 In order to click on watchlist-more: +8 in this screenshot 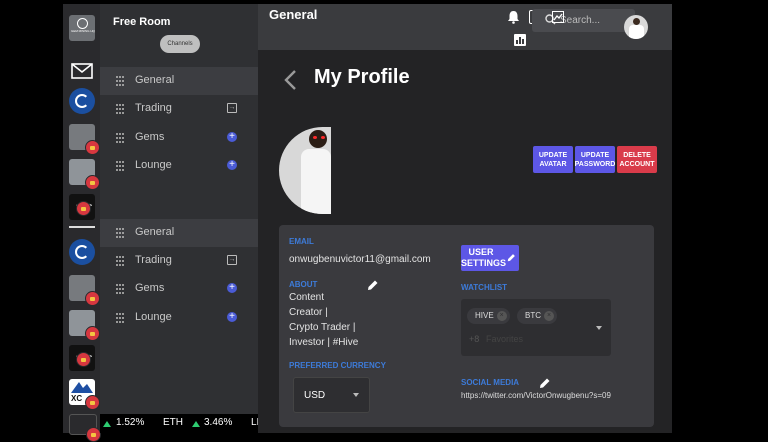, I will do `click(474, 339)`.